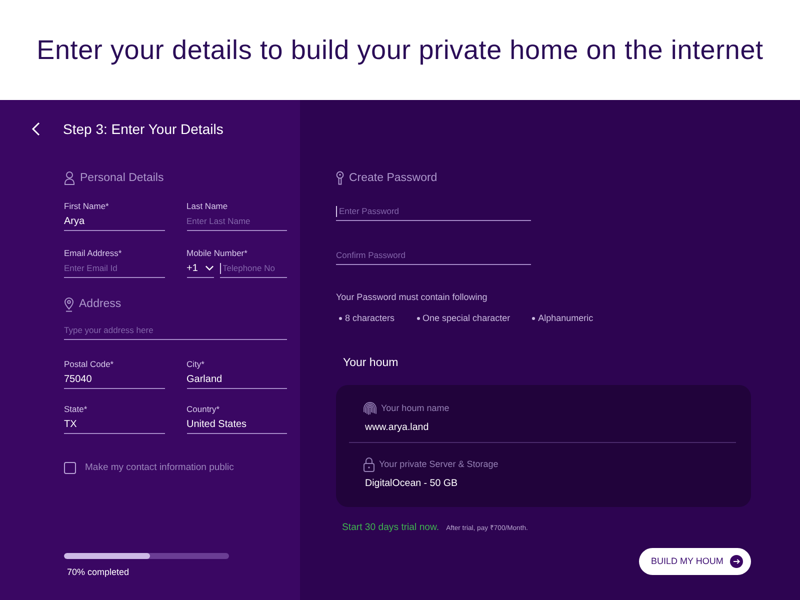 The image size is (800, 600). What do you see at coordinates (340, 178) in the screenshot?
I see `key-icon` at bounding box center [340, 178].